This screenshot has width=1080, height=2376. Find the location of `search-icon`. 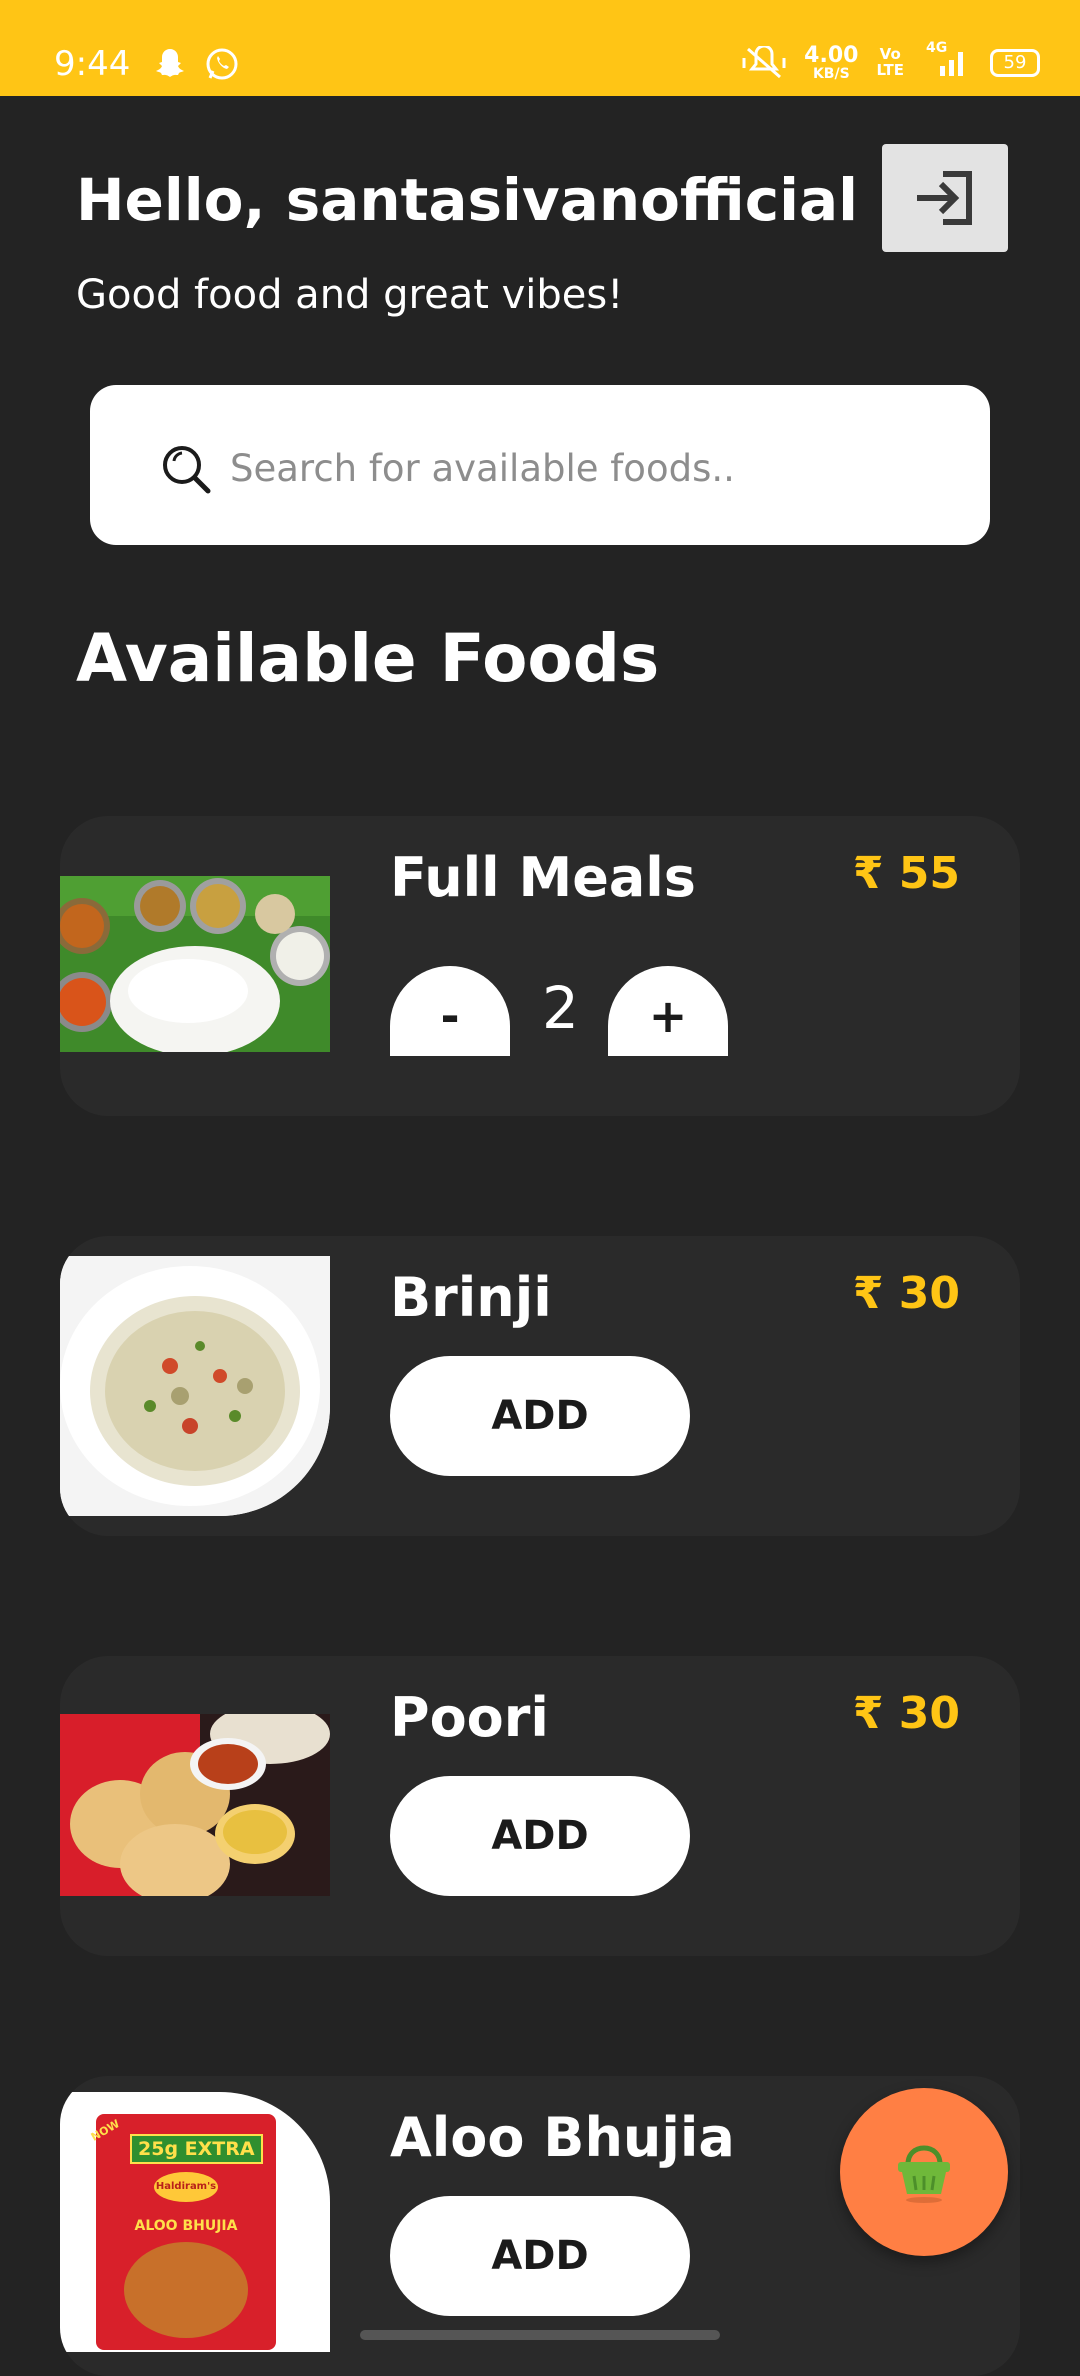

search-icon is located at coordinates (187, 470).